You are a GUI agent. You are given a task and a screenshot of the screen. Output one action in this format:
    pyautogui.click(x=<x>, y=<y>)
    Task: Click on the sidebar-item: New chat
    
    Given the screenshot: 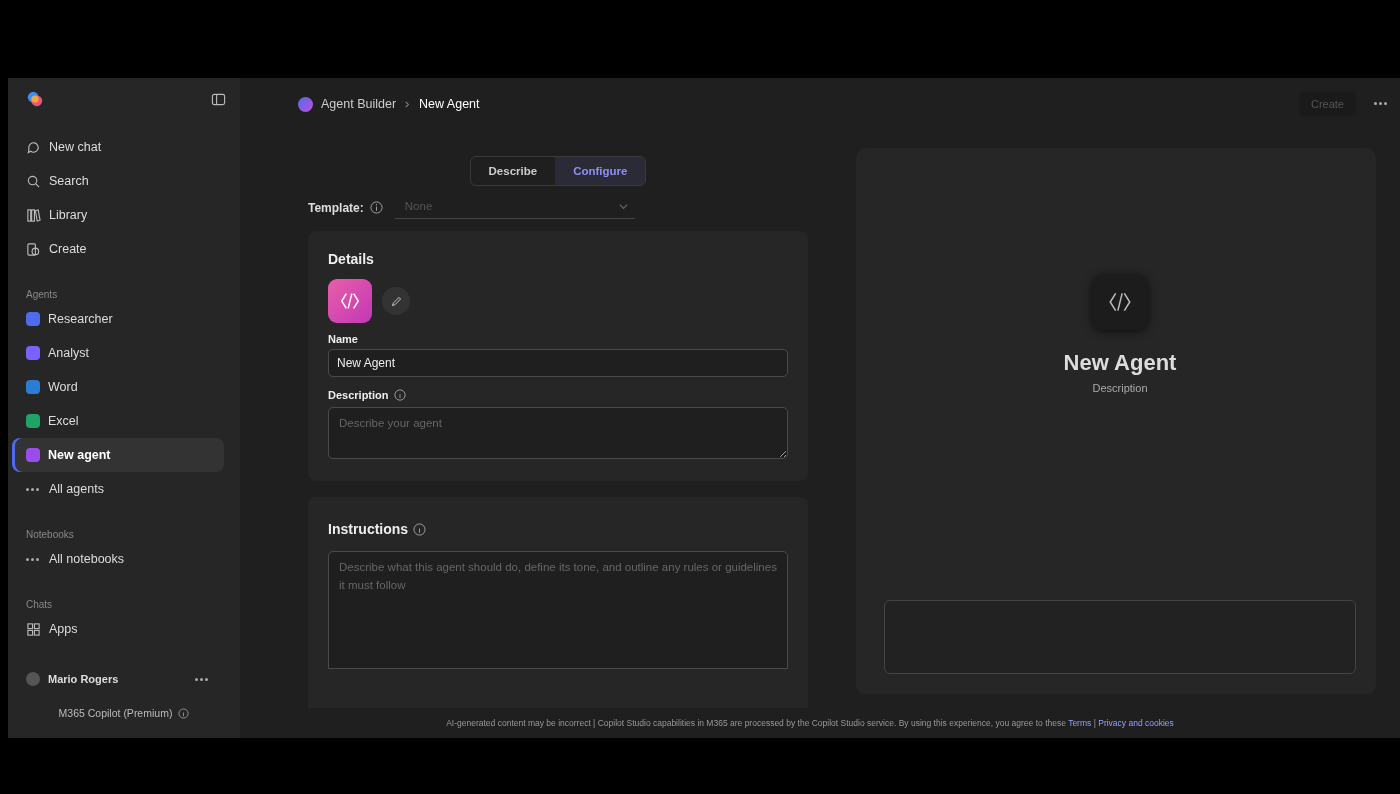 What is the action you would take?
    pyautogui.click(x=118, y=147)
    